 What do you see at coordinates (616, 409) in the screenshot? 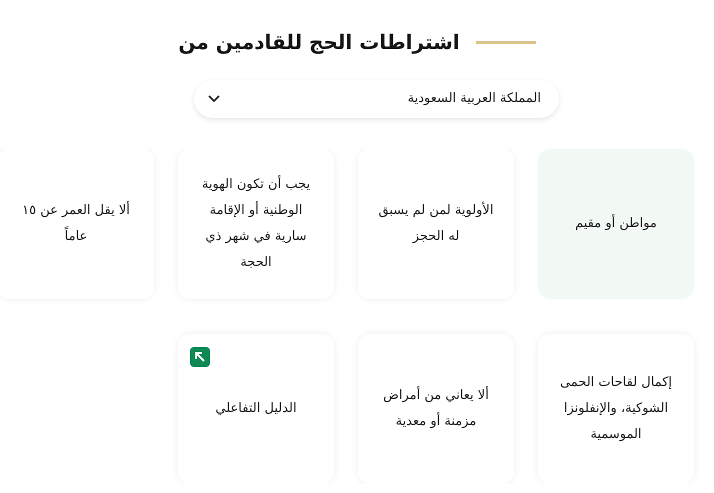
I see `card-text: إكمال لقاحات الحمى الشوكية، والإنفلونزا الموسمية` at bounding box center [616, 409].